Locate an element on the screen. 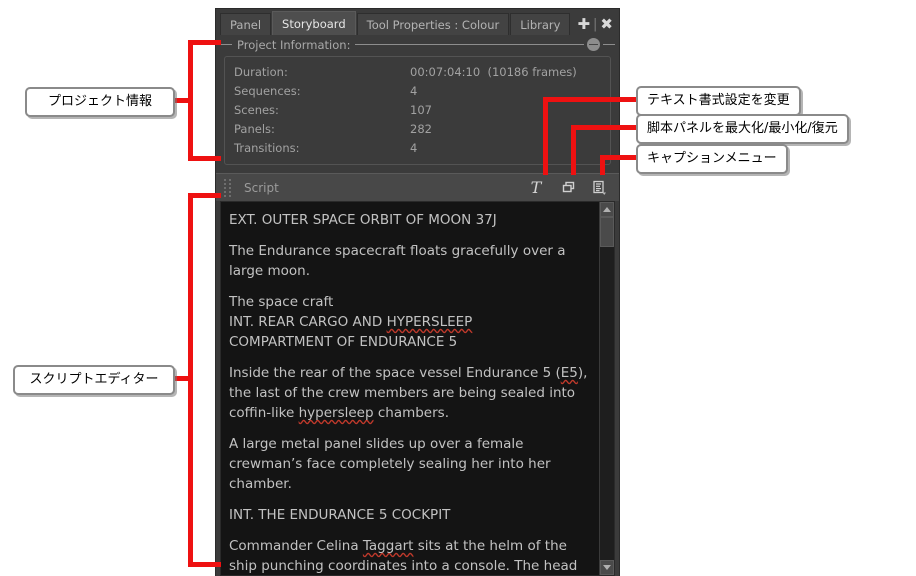  spellcheck-word: E5 is located at coordinates (569, 373).